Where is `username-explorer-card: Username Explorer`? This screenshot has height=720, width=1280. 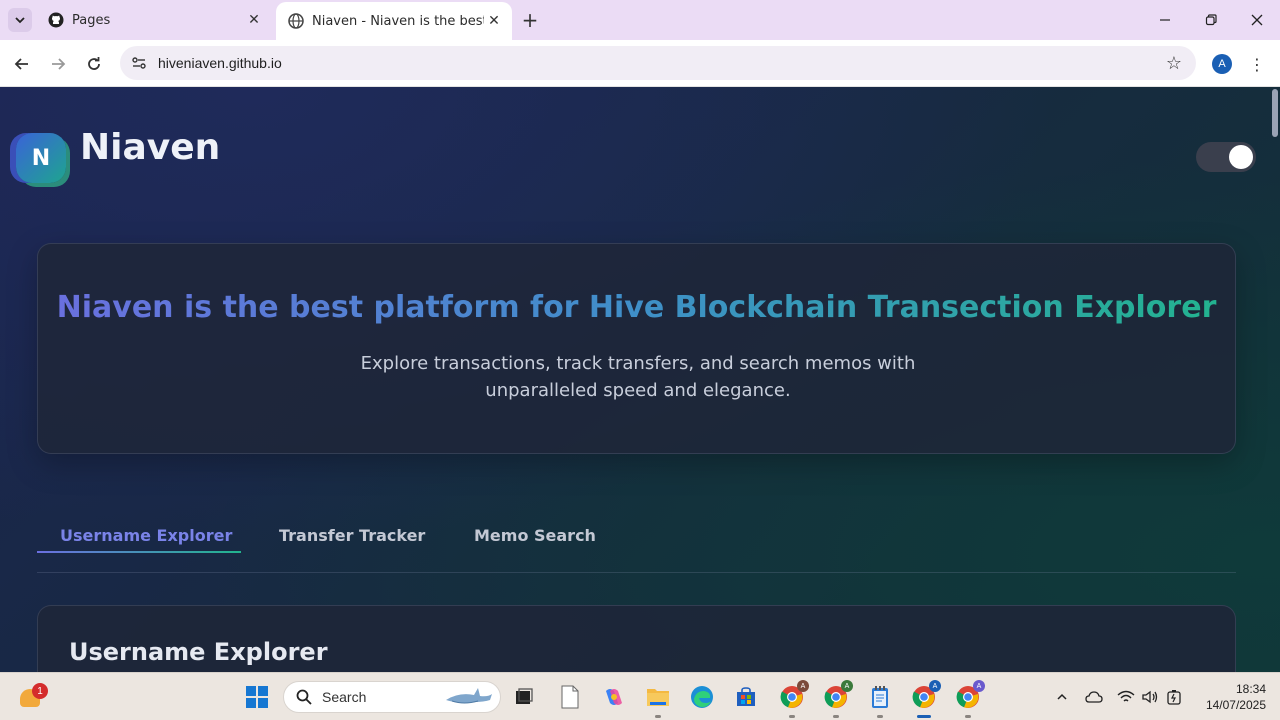
username-explorer-card: Username Explorer is located at coordinates (636, 638).